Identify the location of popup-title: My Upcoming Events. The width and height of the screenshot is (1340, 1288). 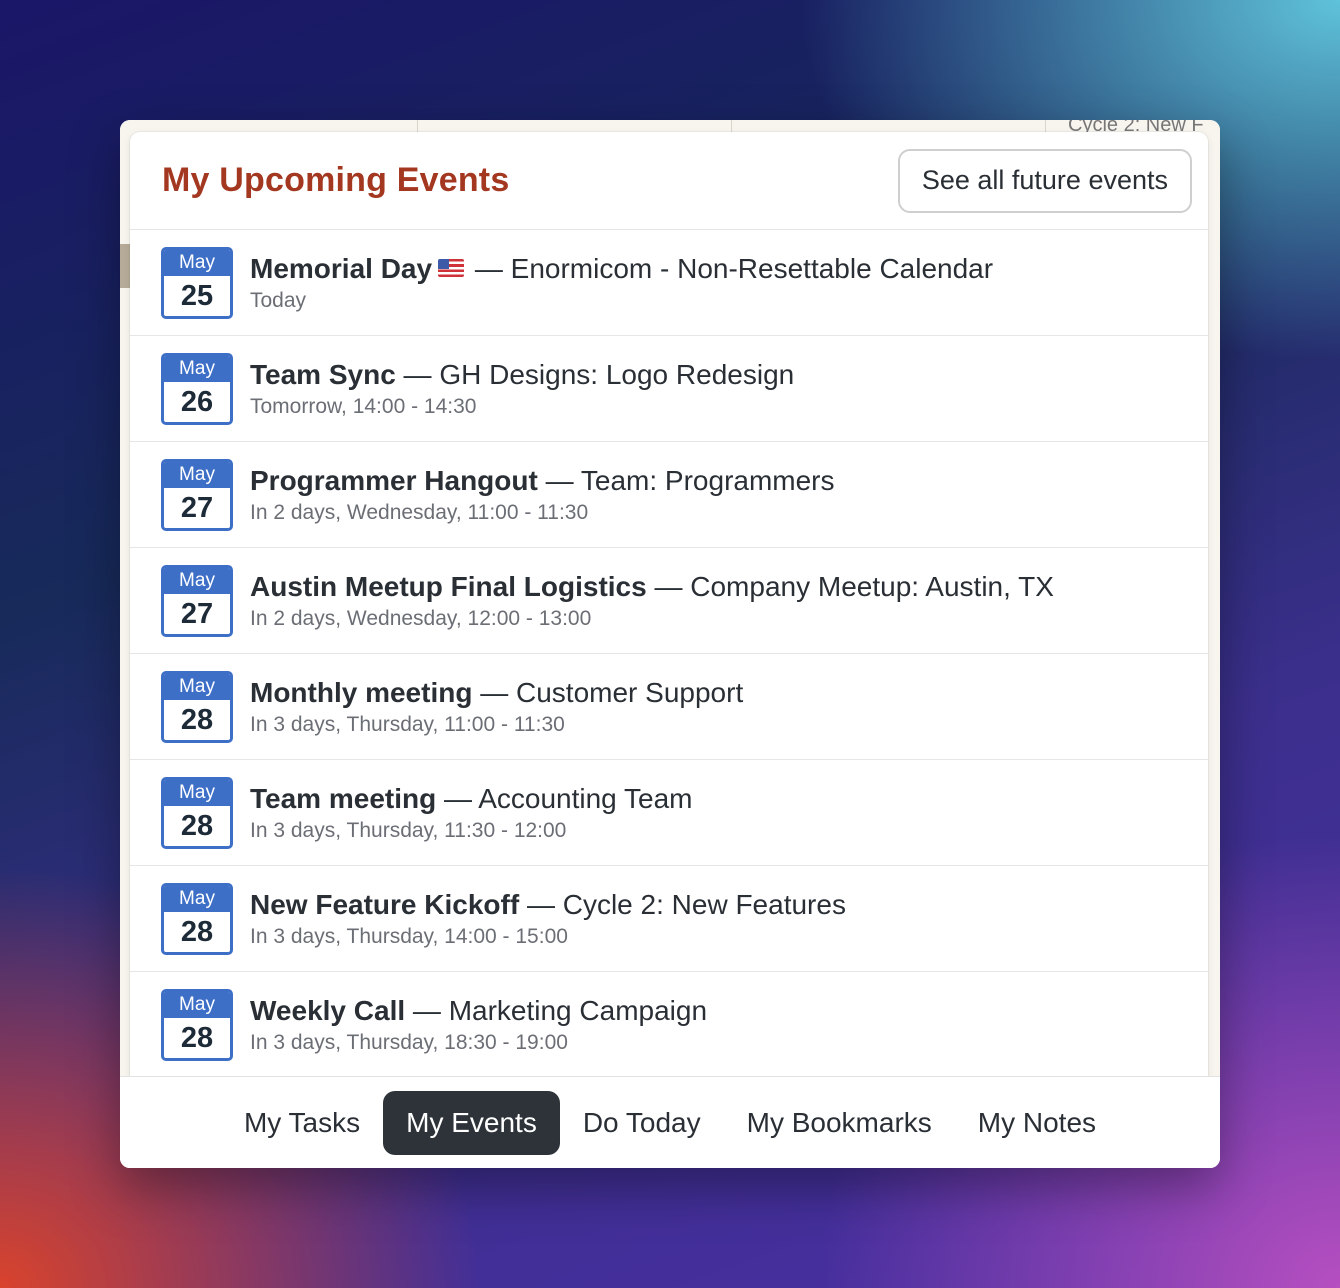
(336, 180).